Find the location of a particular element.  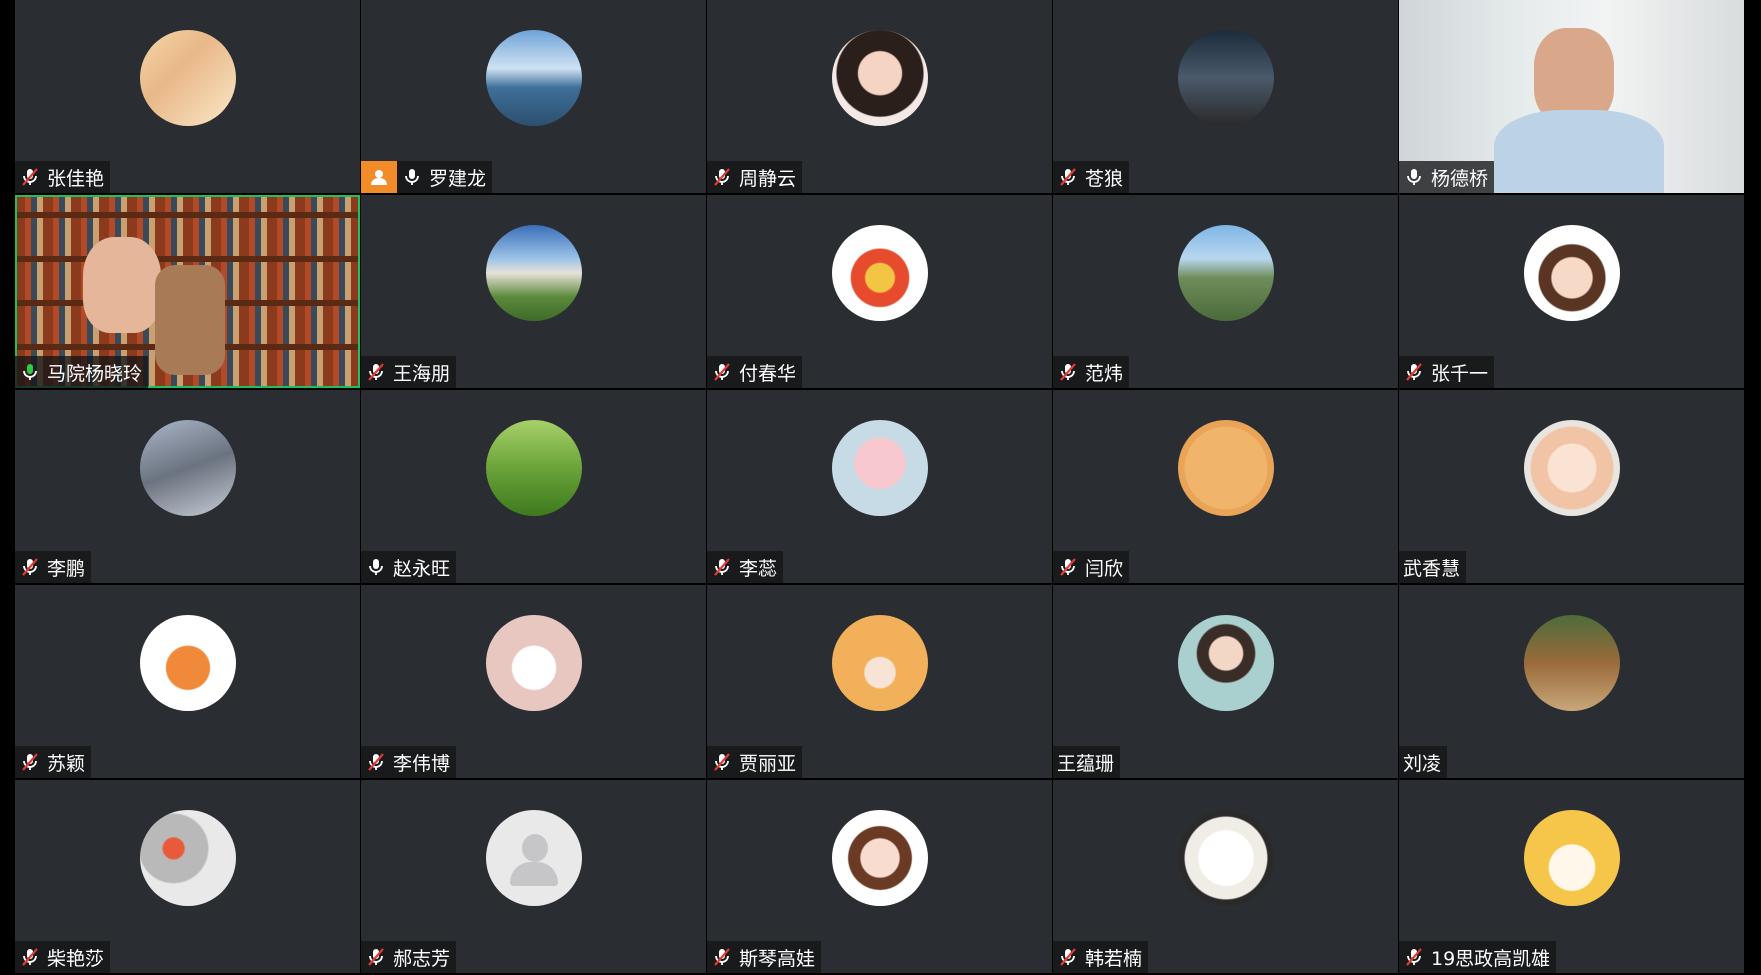

participant-name: 马院杨晓玲 is located at coordinates (95, 373).